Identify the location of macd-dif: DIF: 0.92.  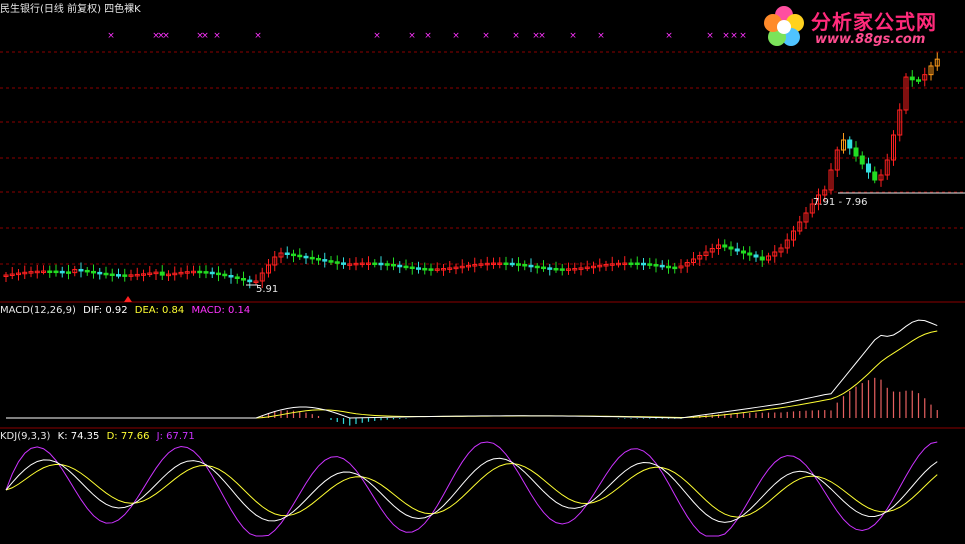
(105, 310).